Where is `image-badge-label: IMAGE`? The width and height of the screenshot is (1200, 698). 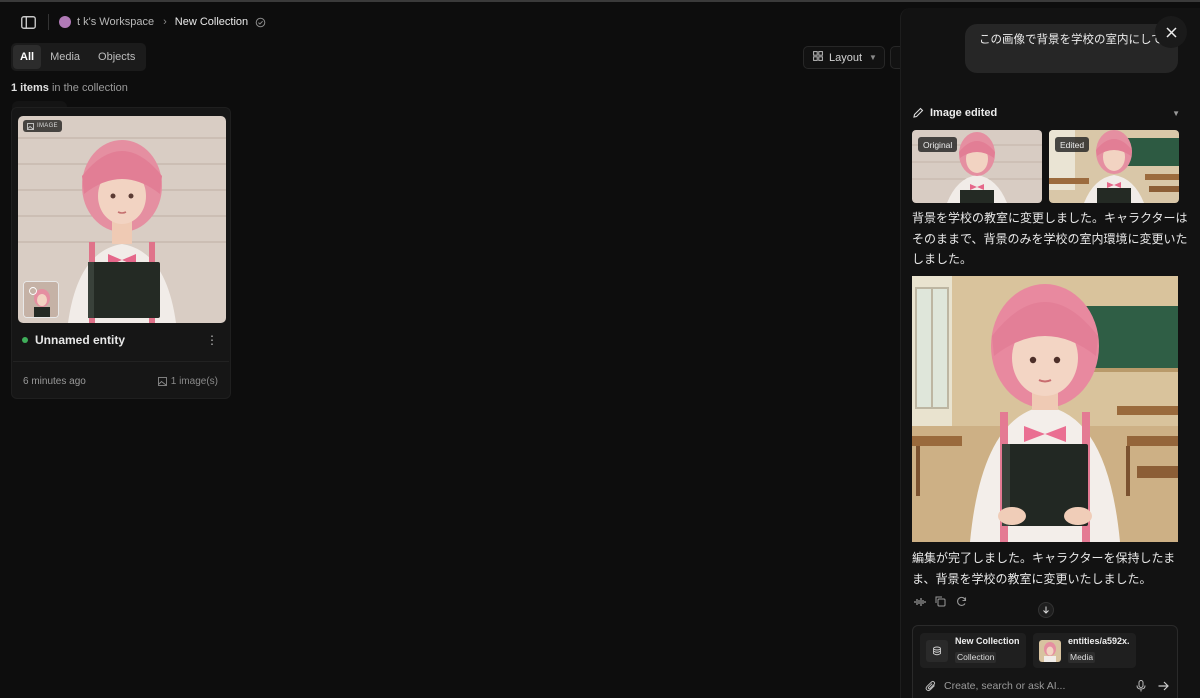
image-badge-label: IMAGE is located at coordinates (47, 126).